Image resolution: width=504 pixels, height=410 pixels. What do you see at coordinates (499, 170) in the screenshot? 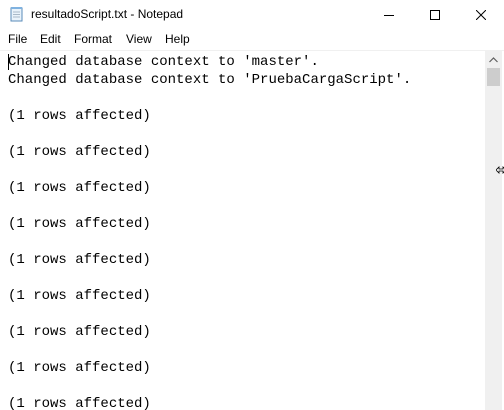
I see `resize-cursor-icon` at bounding box center [499, 170].